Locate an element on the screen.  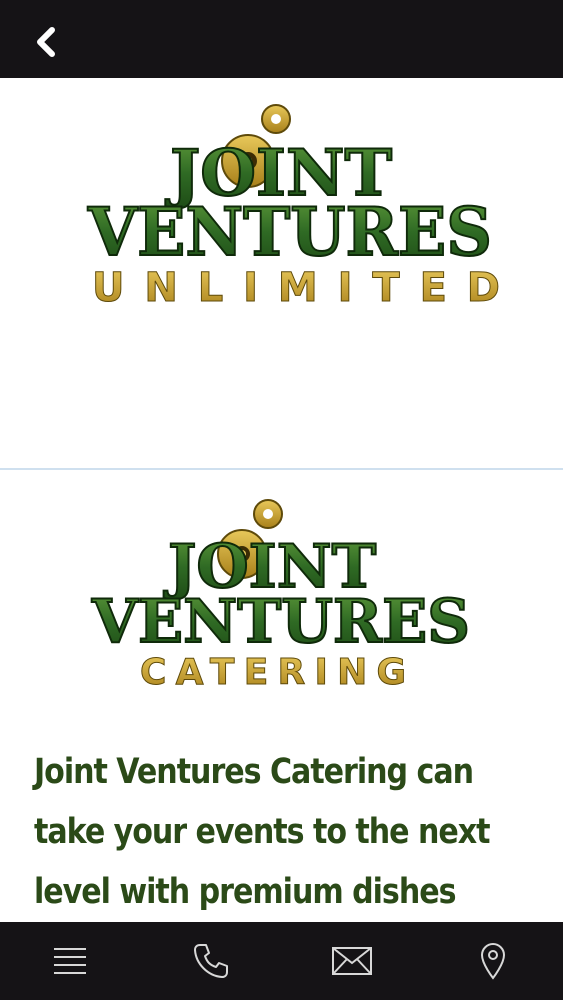
mail-button is located at coordinates (352, 961).